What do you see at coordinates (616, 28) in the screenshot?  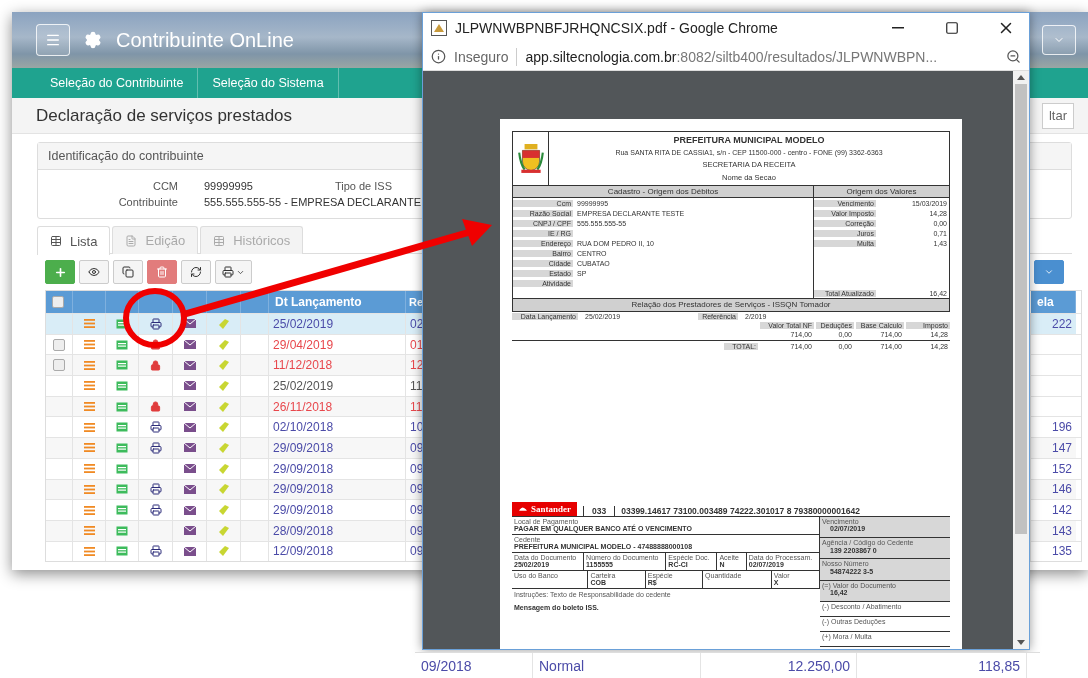 I see `window-title: JLPWNWBPNBFJRHQNCSIX.pdf - Google Chrome` at bounding box center [616, 28].